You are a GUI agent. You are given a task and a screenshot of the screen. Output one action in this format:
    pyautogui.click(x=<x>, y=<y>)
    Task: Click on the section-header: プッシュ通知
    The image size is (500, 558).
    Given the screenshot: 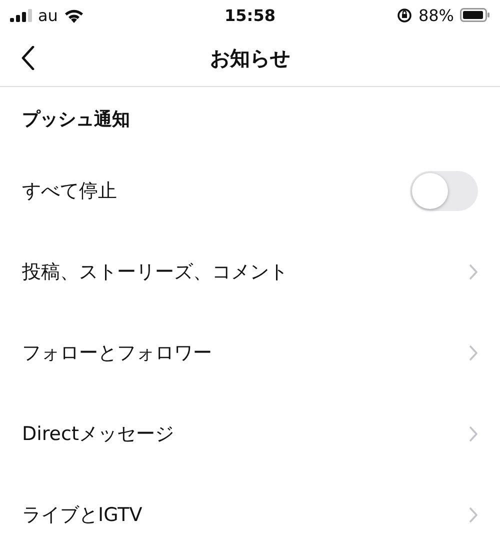 What is the action you would take?
    pyautogui.click(x=76, y=119)
    